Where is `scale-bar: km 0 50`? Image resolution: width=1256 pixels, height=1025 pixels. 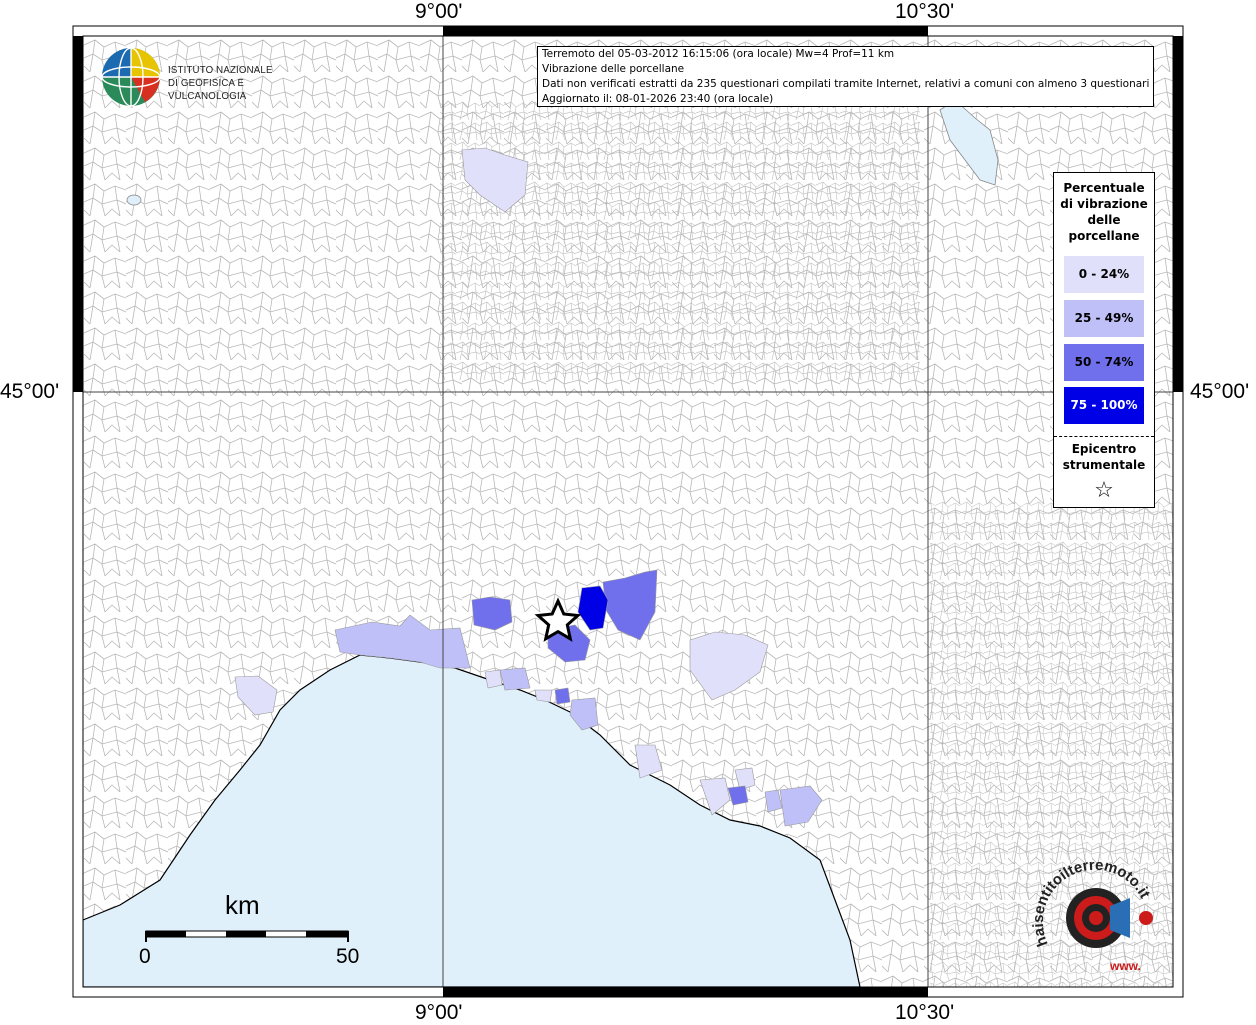 scale-bar: km 0 50 is located at coordinates (259, 930).